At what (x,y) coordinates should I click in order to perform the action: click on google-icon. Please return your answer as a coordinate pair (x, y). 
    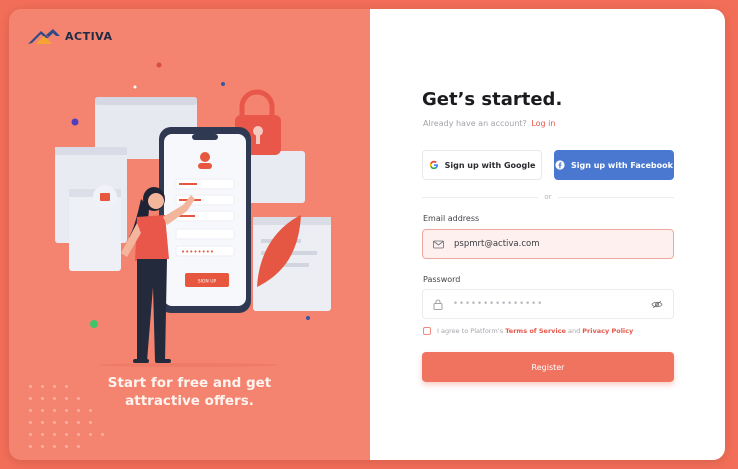
    Looking at the image, I should click on (433, 165).